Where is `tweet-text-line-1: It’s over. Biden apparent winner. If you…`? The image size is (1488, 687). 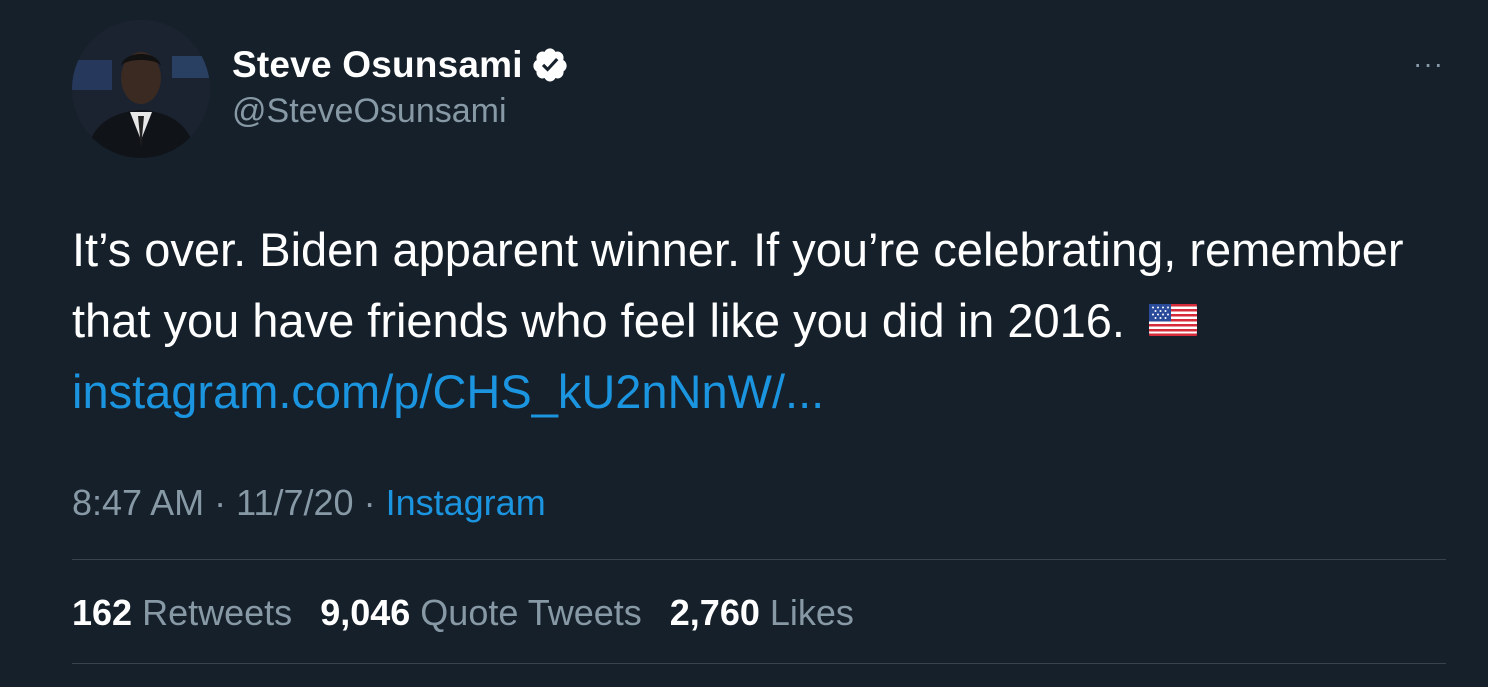
tweet-text-line-1: It’s over. Biden apparent winner. If you… is located at coordinates (738, 249).